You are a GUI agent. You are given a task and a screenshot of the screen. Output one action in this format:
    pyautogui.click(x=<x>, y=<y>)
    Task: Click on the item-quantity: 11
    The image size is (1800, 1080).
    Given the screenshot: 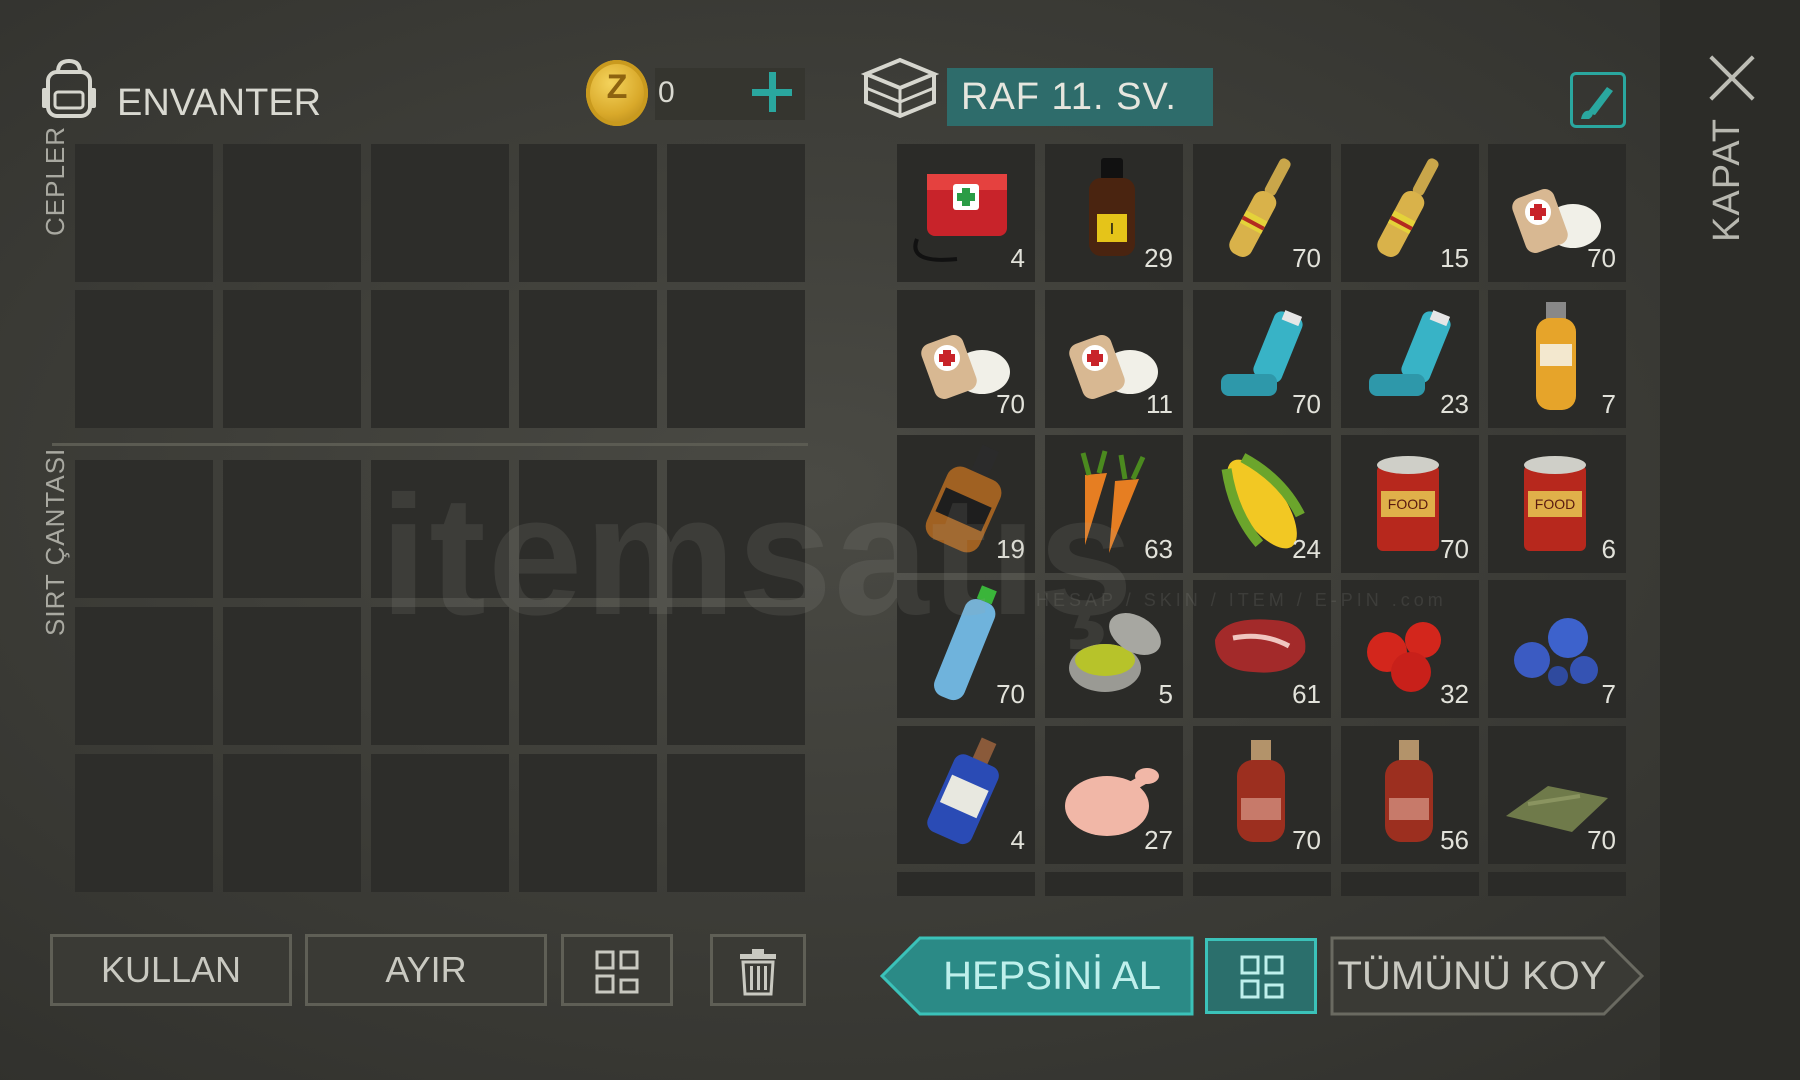 What is the action you would take?
    pyautogui.click(x=1159, y=404)
    